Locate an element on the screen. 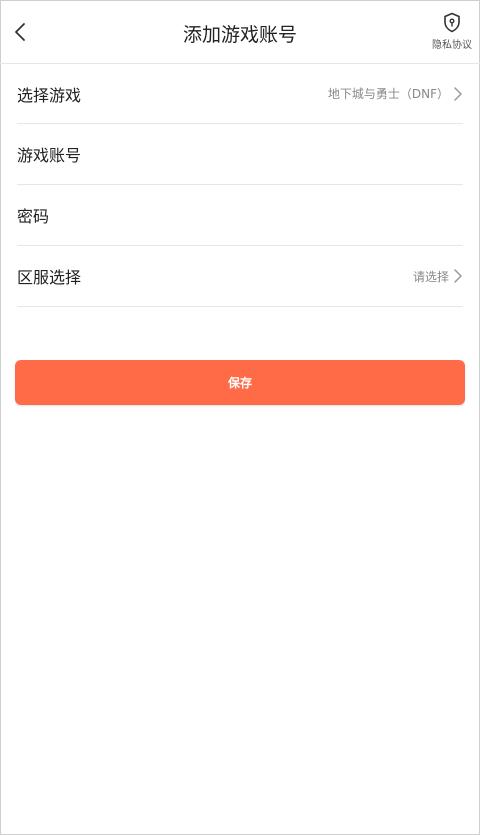  back-button is located at coordinates (20, 32).